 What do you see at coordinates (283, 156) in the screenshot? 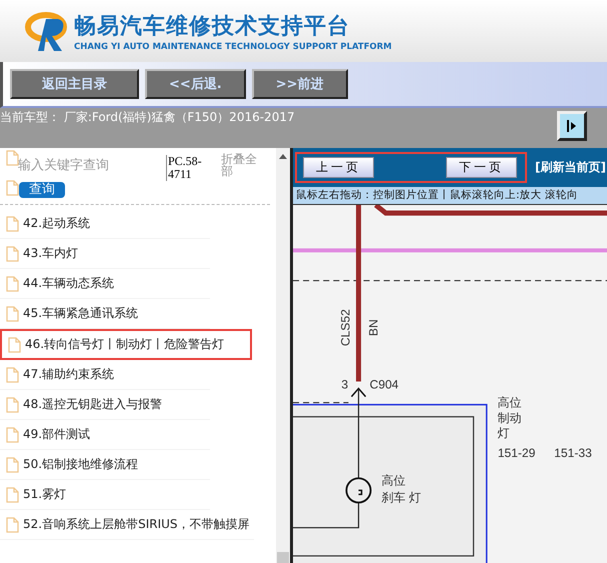
I see `scroll-up-icon` at bounding box center [283, 156].